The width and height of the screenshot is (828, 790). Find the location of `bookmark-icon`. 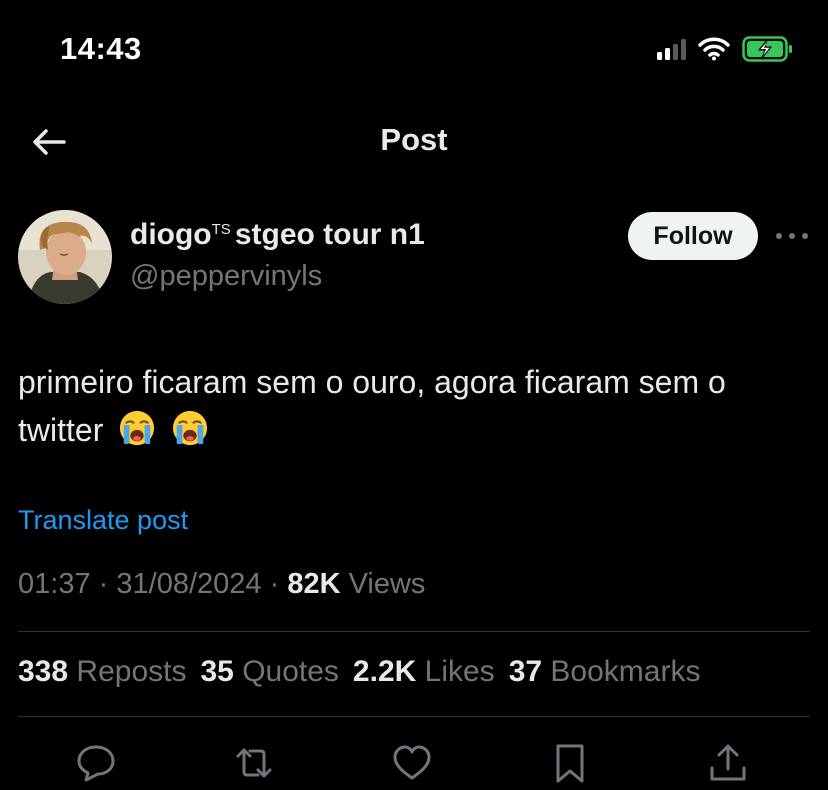

bookmark-icon is located at coordinates (570, 763).